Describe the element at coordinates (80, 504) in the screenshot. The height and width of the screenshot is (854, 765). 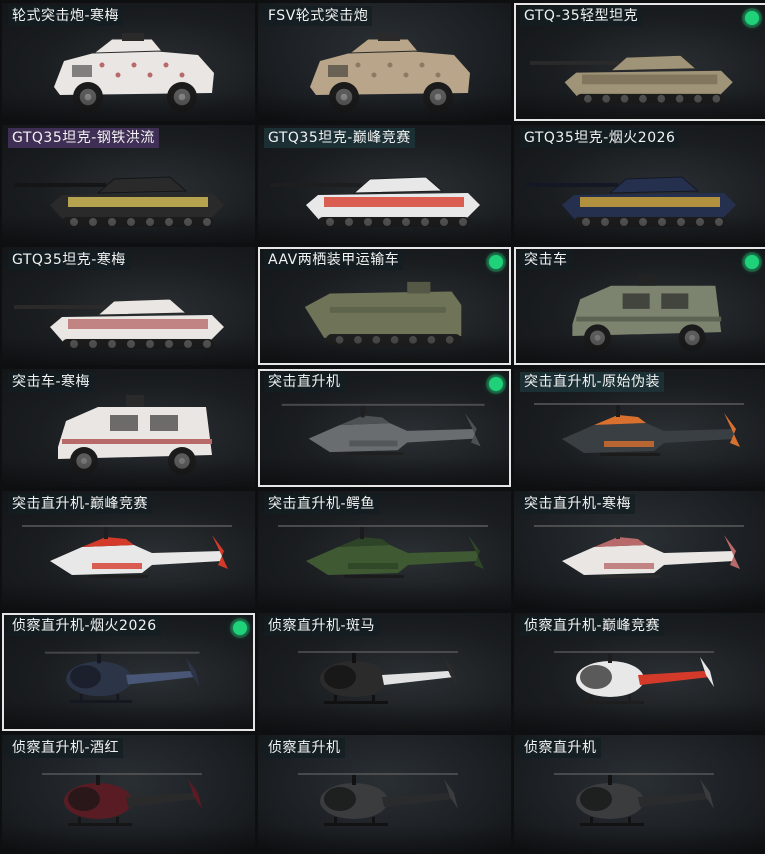
I see `vehicle-name-label: 突击直升机-巅峰竞赛` at that location.